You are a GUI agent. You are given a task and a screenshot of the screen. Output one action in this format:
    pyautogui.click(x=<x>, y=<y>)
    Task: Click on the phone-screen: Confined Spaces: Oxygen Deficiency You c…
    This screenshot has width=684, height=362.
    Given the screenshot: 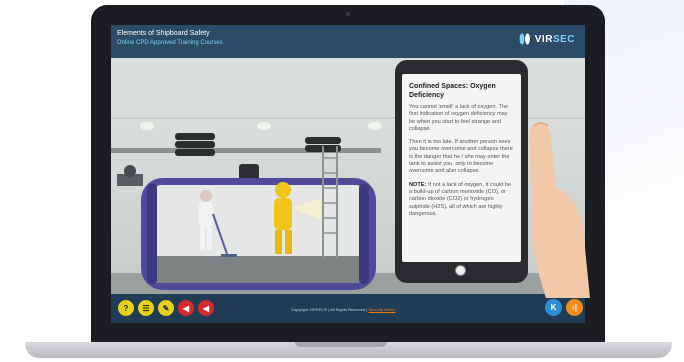 What is the action you would take?
    pyautogui.click(x=461, y=168)
    